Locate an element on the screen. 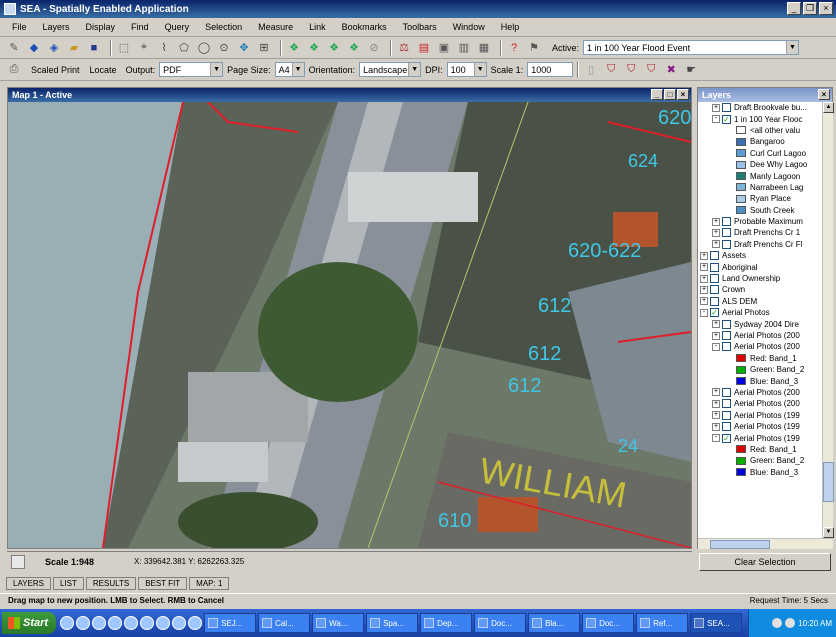 Image resolution: width=836 pixels, height=637 pixels. select-polygon-icon: ⬠ is located at coordinates (184, 48).